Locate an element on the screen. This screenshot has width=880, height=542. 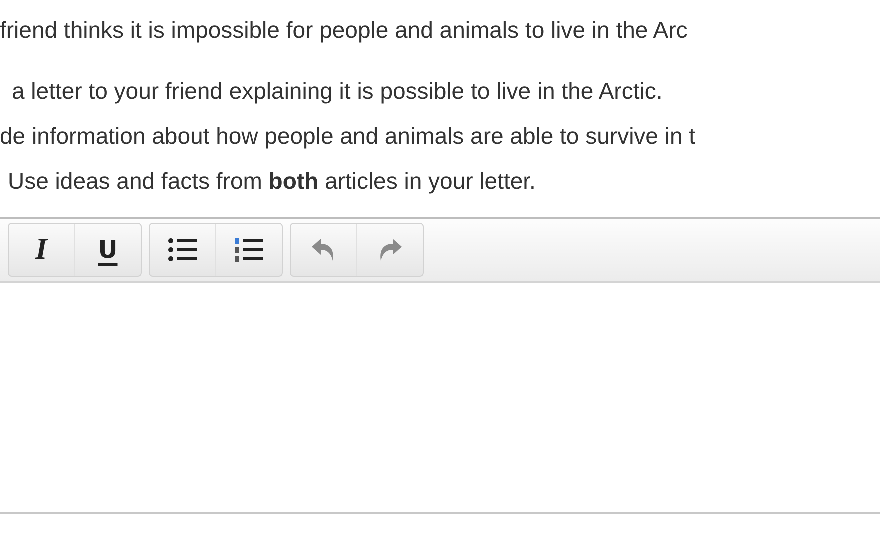
prompt-text: friend thinks it is impossible for people and animals to live in the Arc is located at coordinates (344, 30).